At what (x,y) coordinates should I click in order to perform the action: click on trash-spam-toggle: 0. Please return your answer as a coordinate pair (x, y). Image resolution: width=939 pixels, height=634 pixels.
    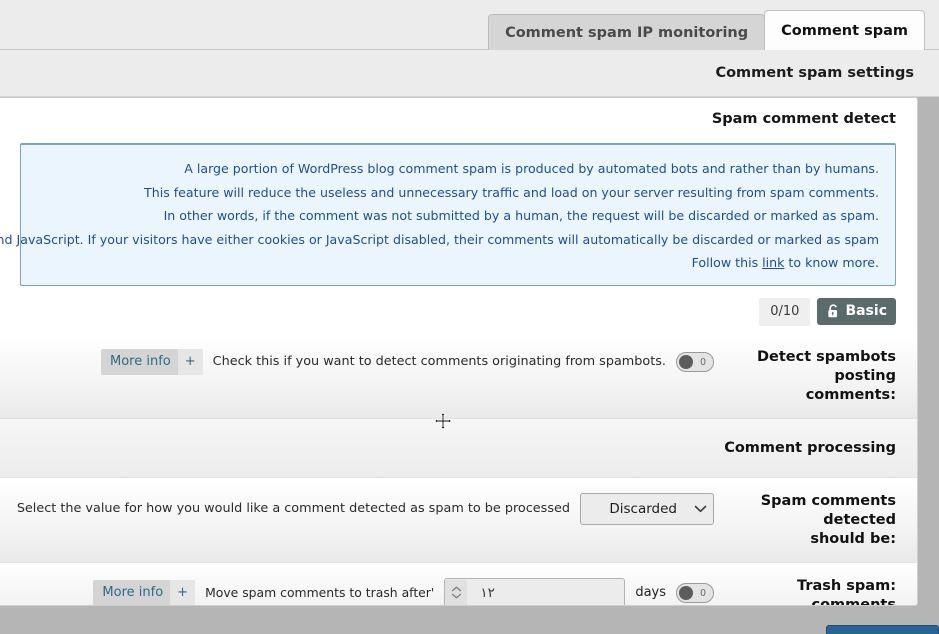
    Looking at the image, I should click on (695, 592).